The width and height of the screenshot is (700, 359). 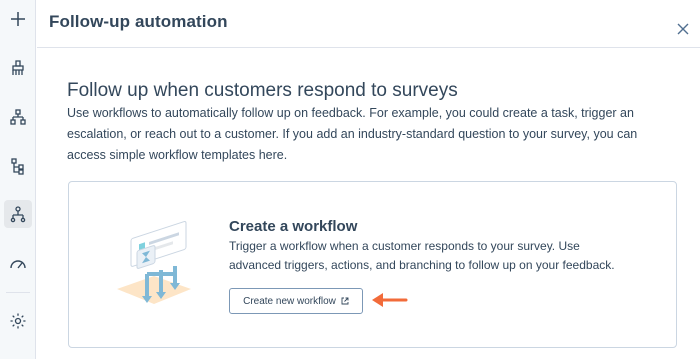 What do you see at coordinates (390, 300) in the screenshot?
I see `pointer-arrow-icon` at bounding box center [390, 300].